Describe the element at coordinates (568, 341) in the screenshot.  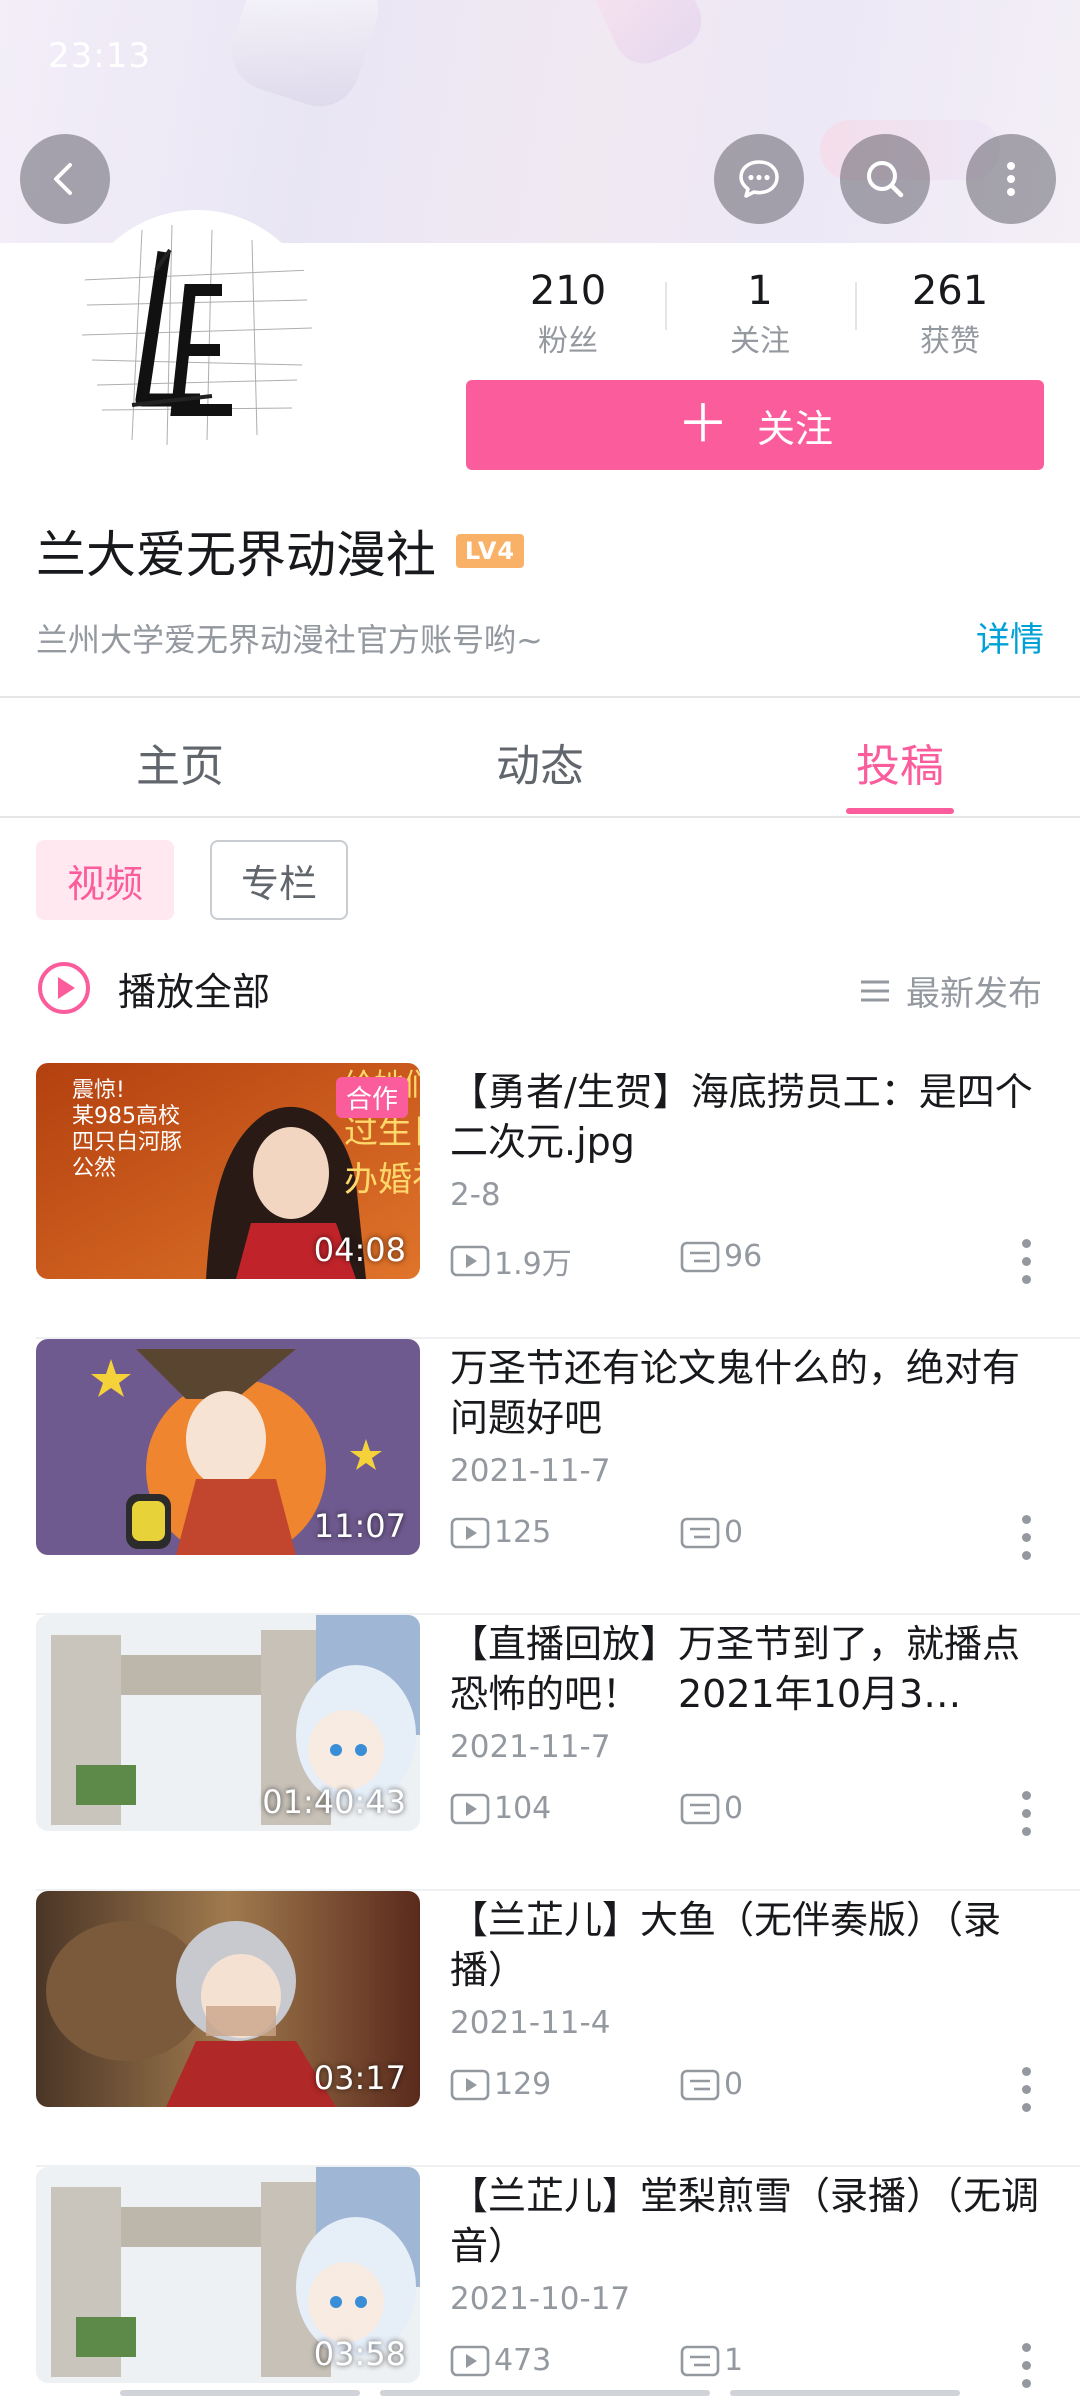
I see `fans-label: 粉丝` at that location.